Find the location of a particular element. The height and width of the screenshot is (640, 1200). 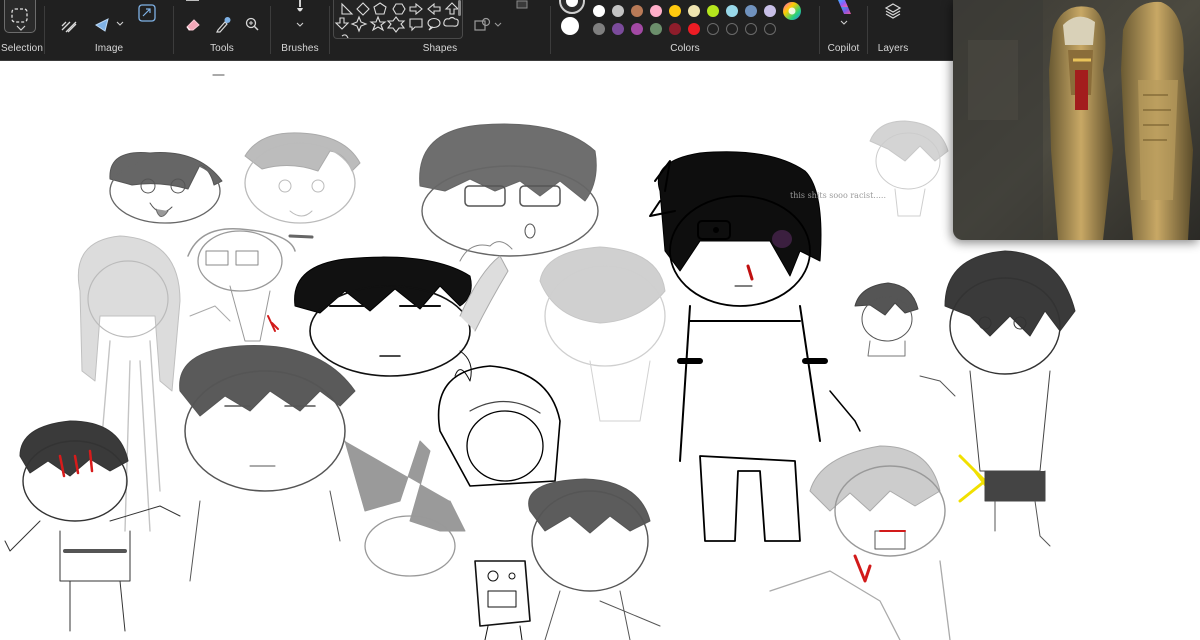

layers-group: Layers is located at coordinates (893, 30).